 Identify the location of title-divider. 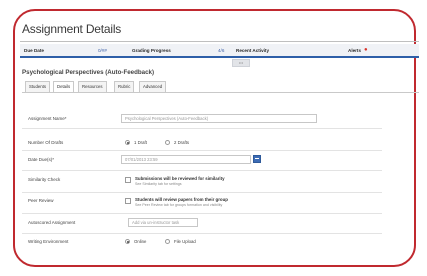
(219, 41).